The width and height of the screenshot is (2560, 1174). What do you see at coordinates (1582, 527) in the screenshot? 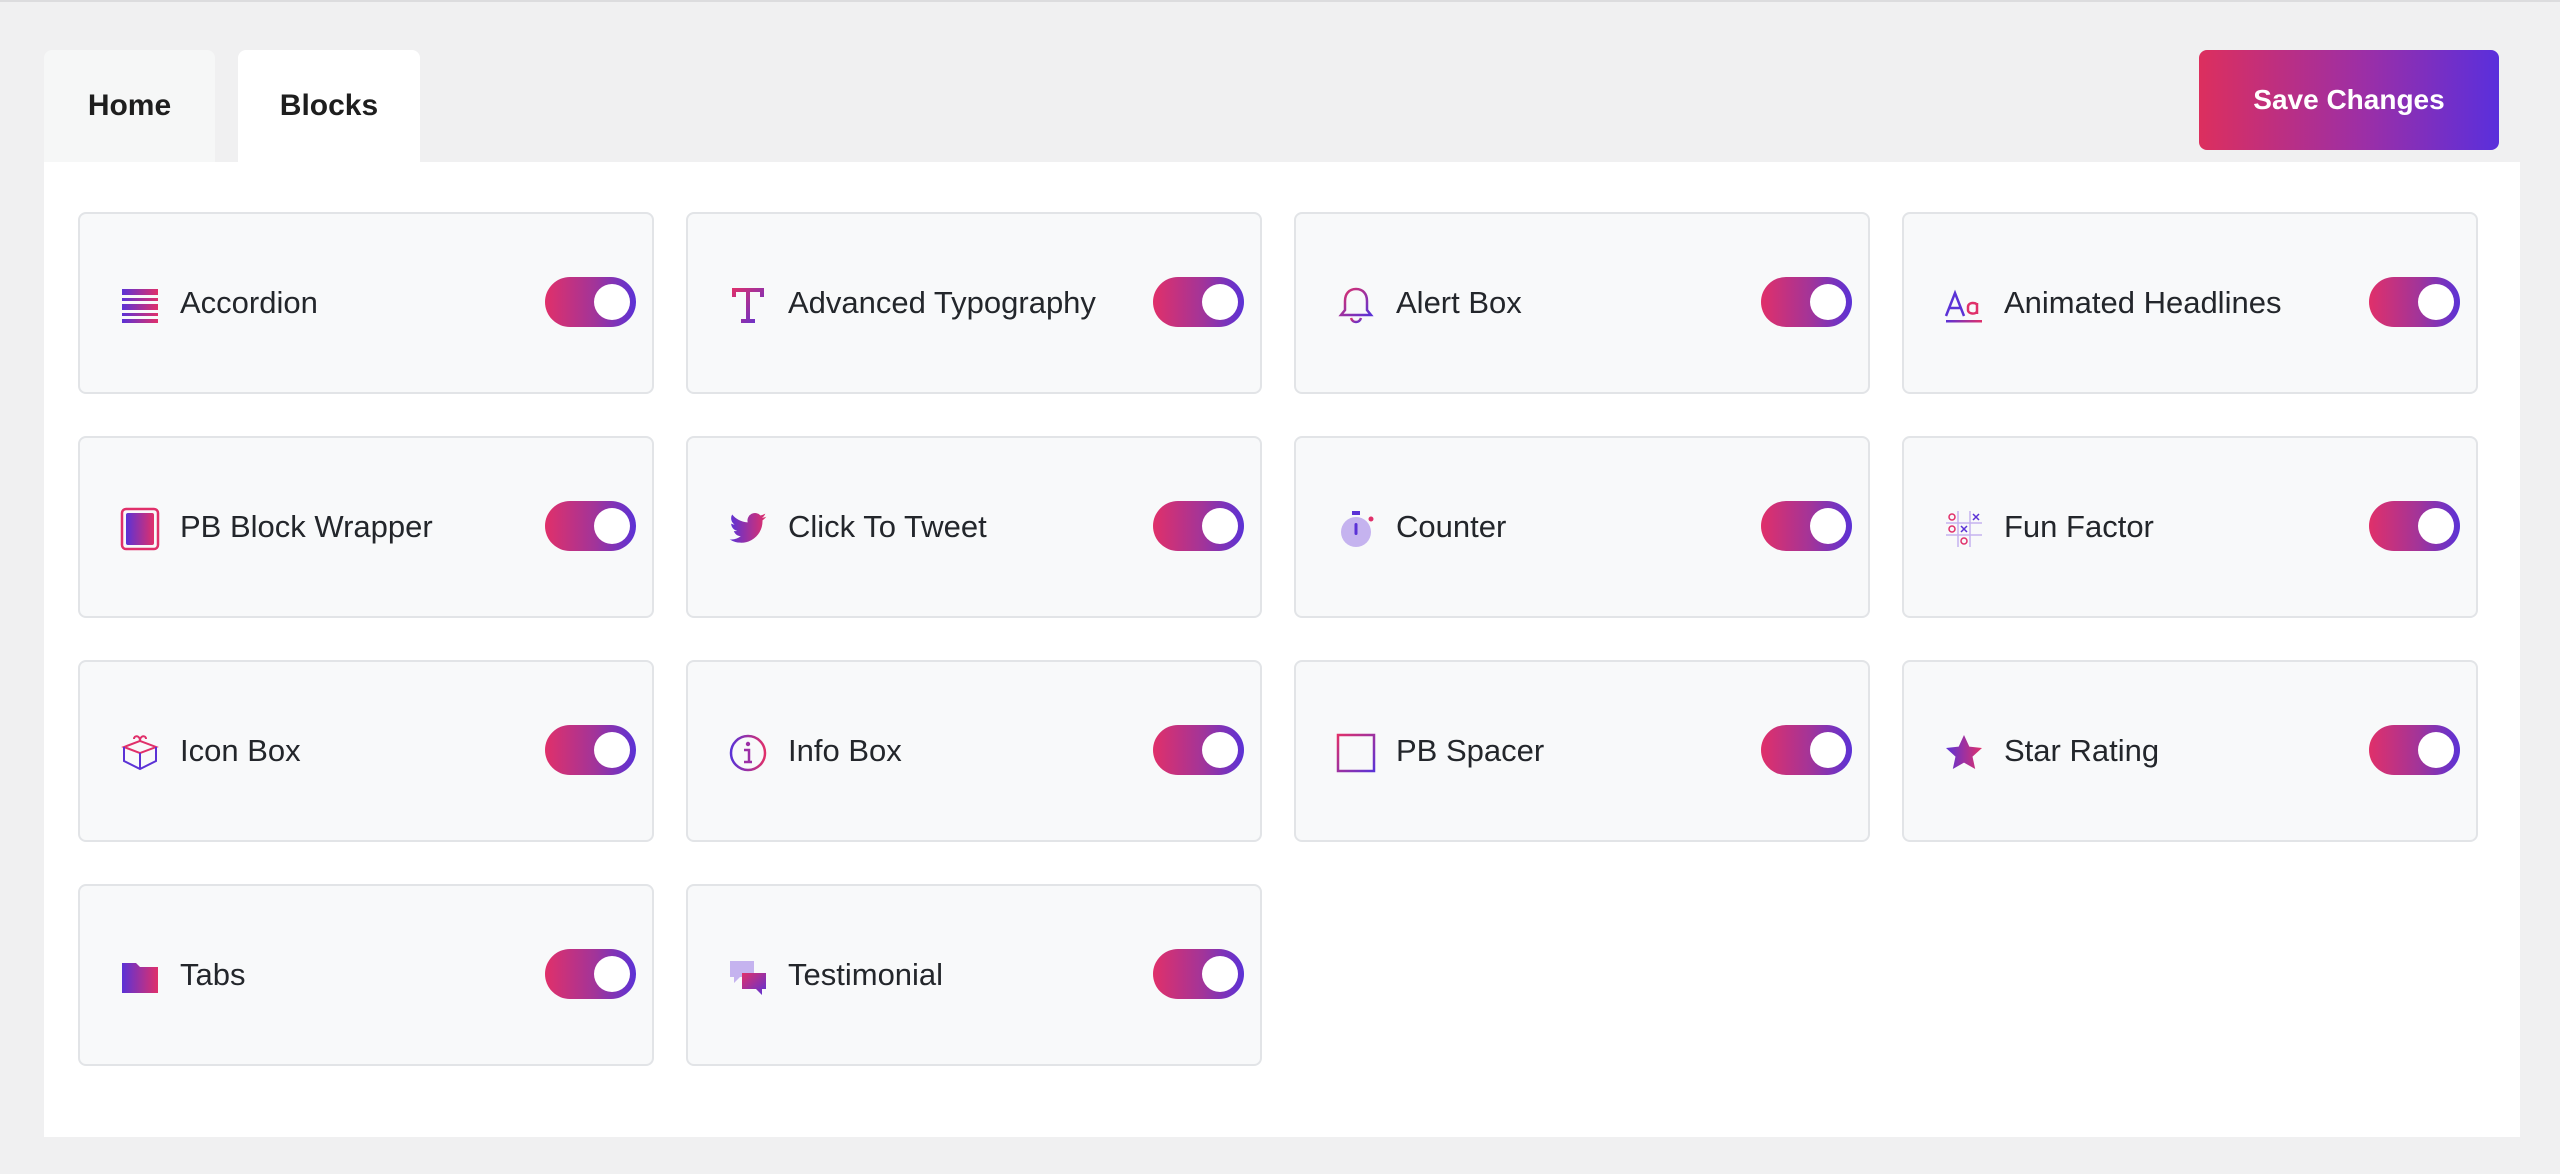
I see `block-card-counter: Counter` at bounding box center [1582, 527].